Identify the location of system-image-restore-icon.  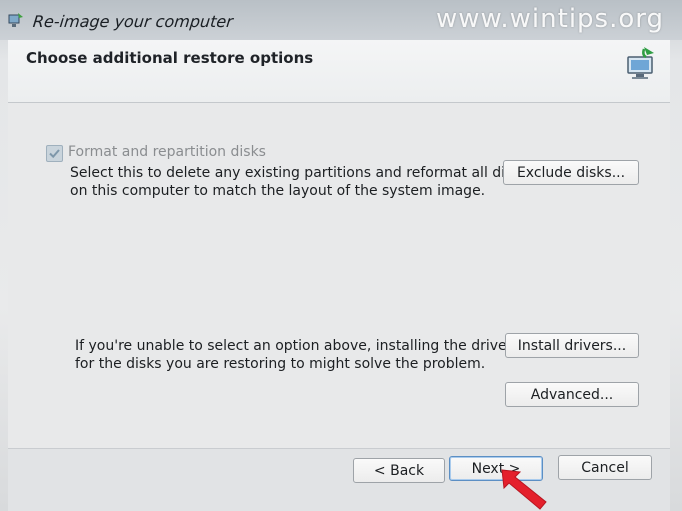
(640, 63).